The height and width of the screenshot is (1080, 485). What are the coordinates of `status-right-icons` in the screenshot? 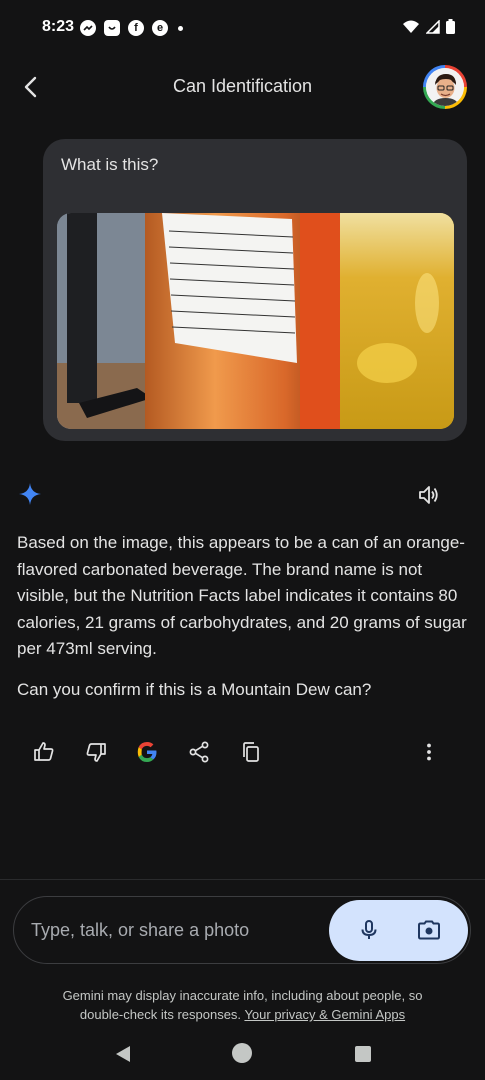 It's located at (428, 26).